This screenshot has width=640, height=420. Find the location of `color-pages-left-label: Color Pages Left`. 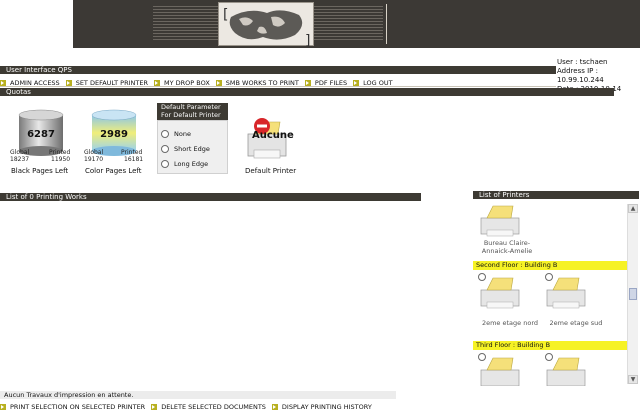

color-pages-left-label: Color Pages Left is located at coordinates (113, 171).